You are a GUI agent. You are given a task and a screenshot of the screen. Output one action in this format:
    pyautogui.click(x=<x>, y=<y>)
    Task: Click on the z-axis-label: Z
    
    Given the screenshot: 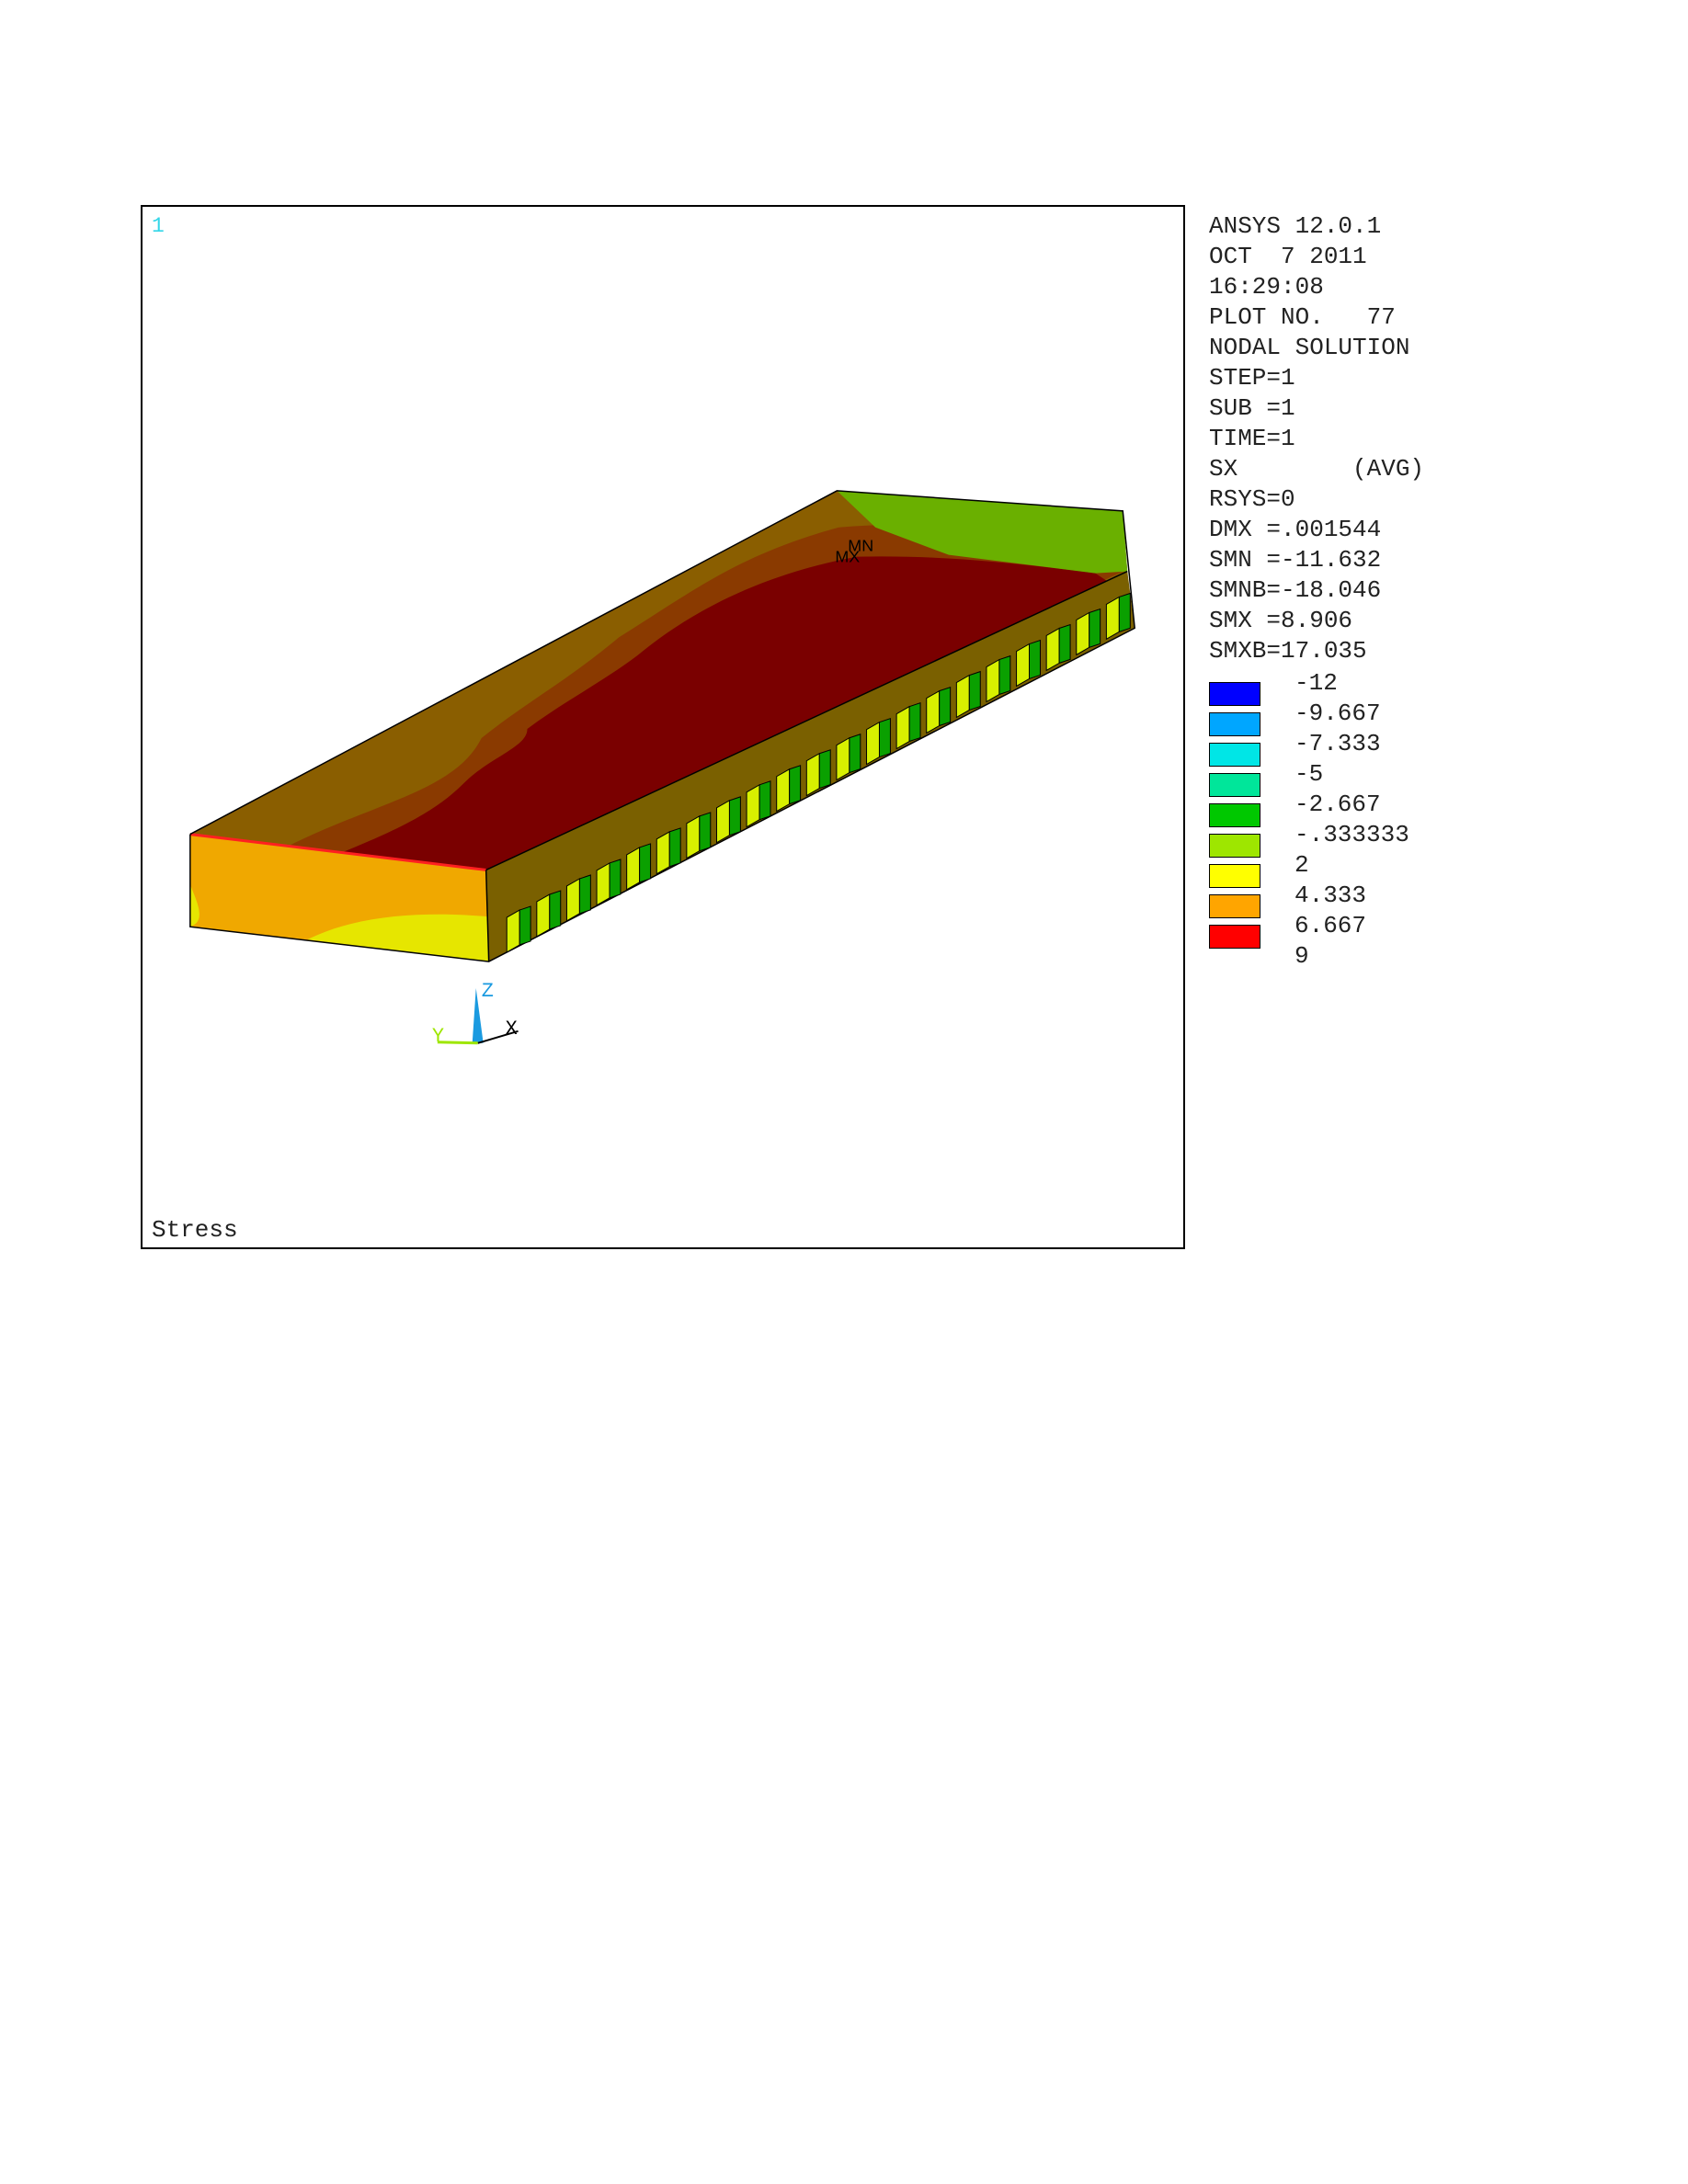 What is the action you would take?
    pyautogui.click(x=488, y=991)
    